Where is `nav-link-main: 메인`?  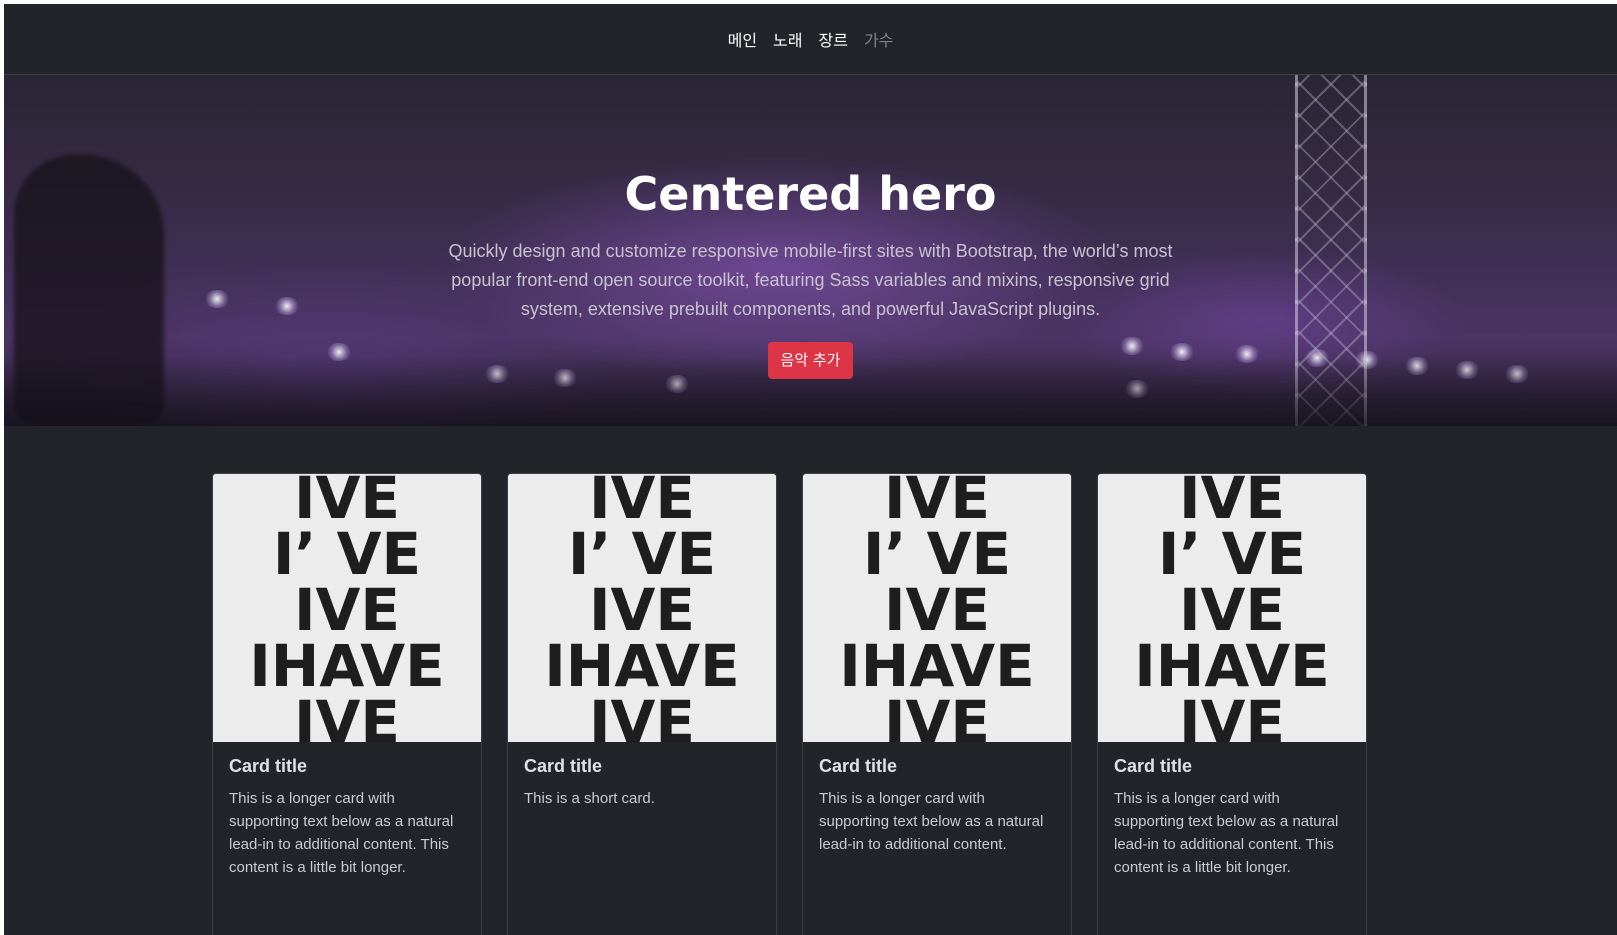
nav-link-main: 메인 is located at coordinates (742, 39).